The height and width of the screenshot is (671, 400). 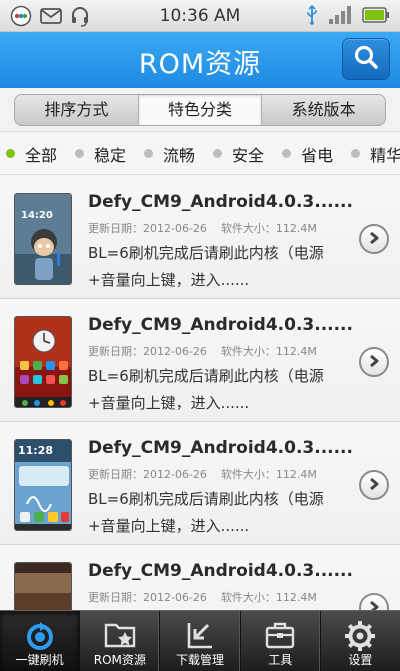 What do you see at coordinates (317, 155) in the screenshot?
I see `filter-label: 省电` at bounding box center [317, 155].